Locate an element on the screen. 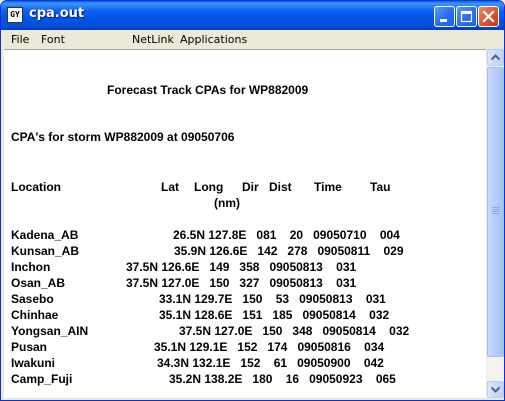 Image resolution: width=505 pixels, height=401 pixels. minimize-icon is located at coordinates (443, 20).